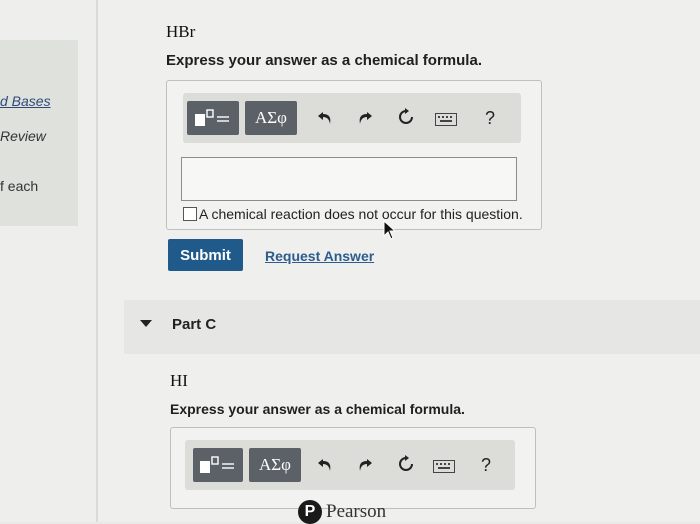 The image size is (700, 524). What do you see at coordinates (350, 465) in the screenshot?
I see `partc-math-toolbar: ΑΣφ ?` at bounding box center [350, 465].